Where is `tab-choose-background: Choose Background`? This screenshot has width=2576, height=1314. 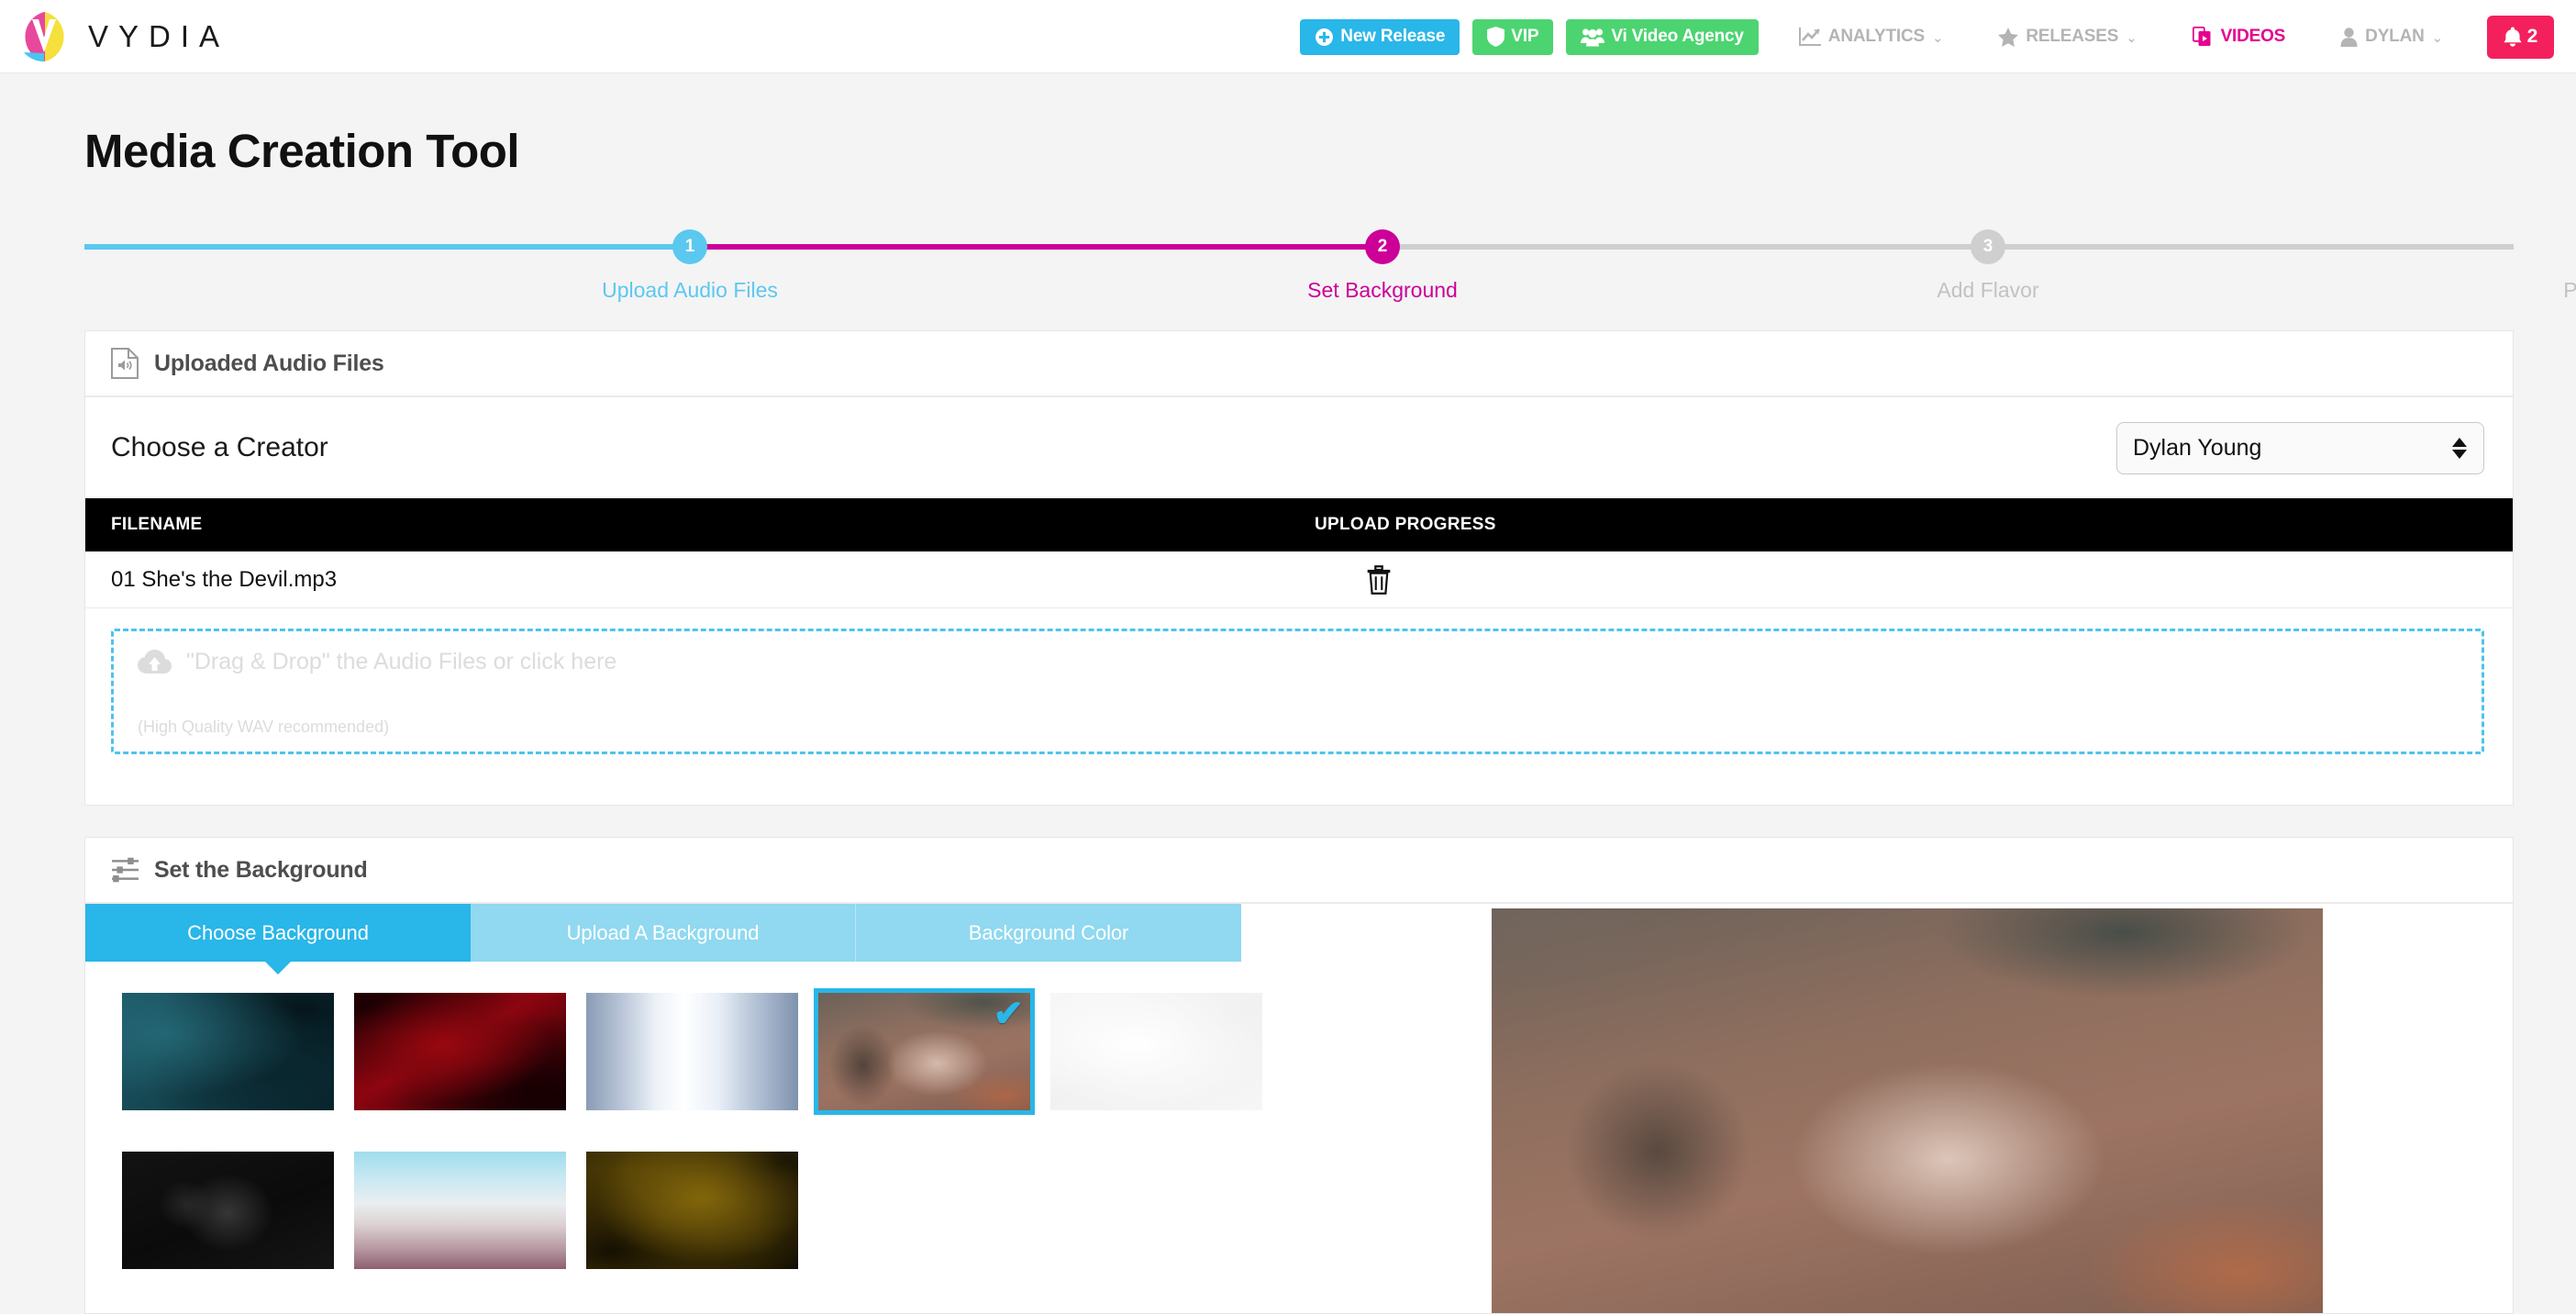 tab-choose-background: Choose Background is located at coordinates (278, 933).